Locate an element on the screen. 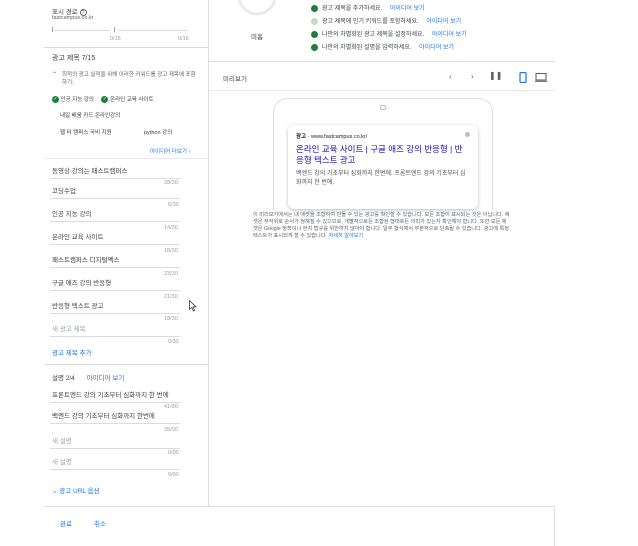  headline-input: 반응형 텍스트 광고 is located at coordinates (115, 305).